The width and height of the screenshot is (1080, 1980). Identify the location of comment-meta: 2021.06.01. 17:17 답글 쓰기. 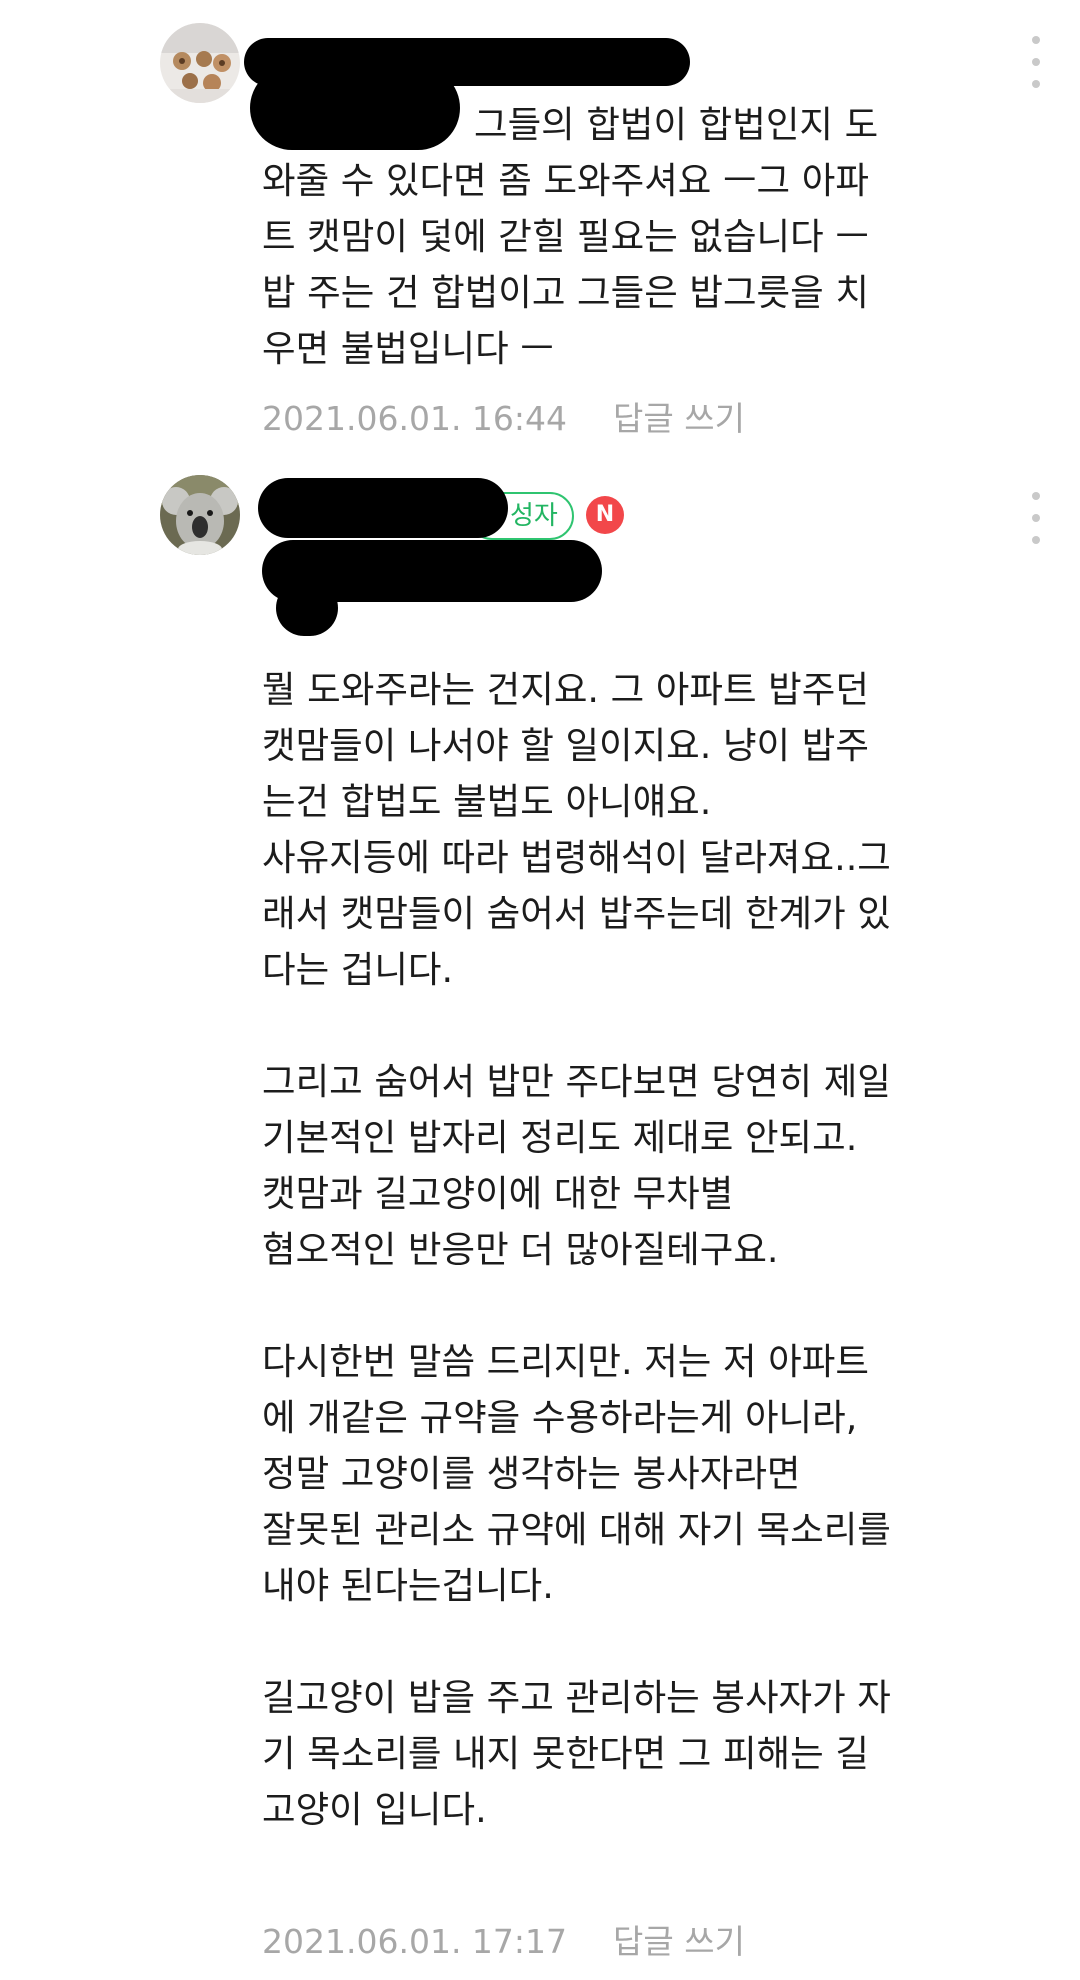
(503, 1939).